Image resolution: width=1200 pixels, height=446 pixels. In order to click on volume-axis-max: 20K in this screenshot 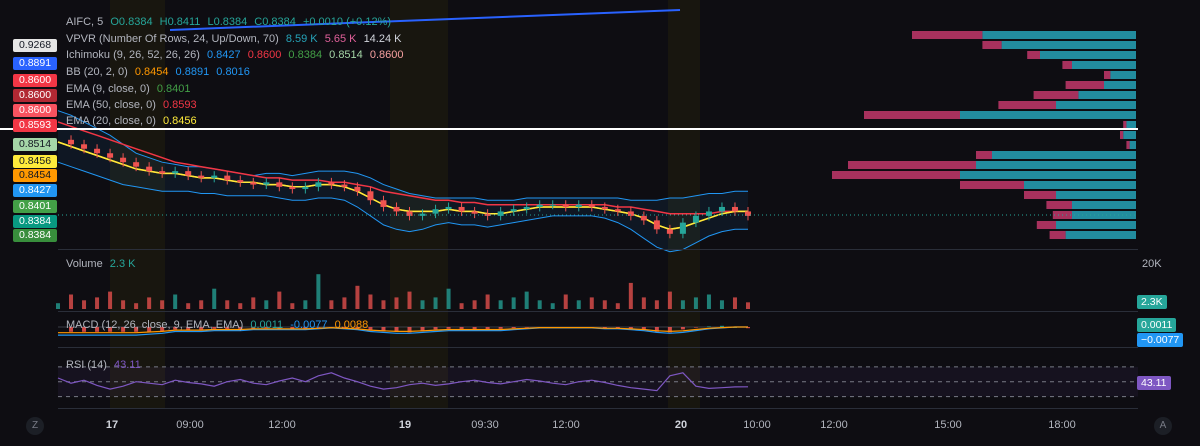, I will do `click(1152, 264)`.